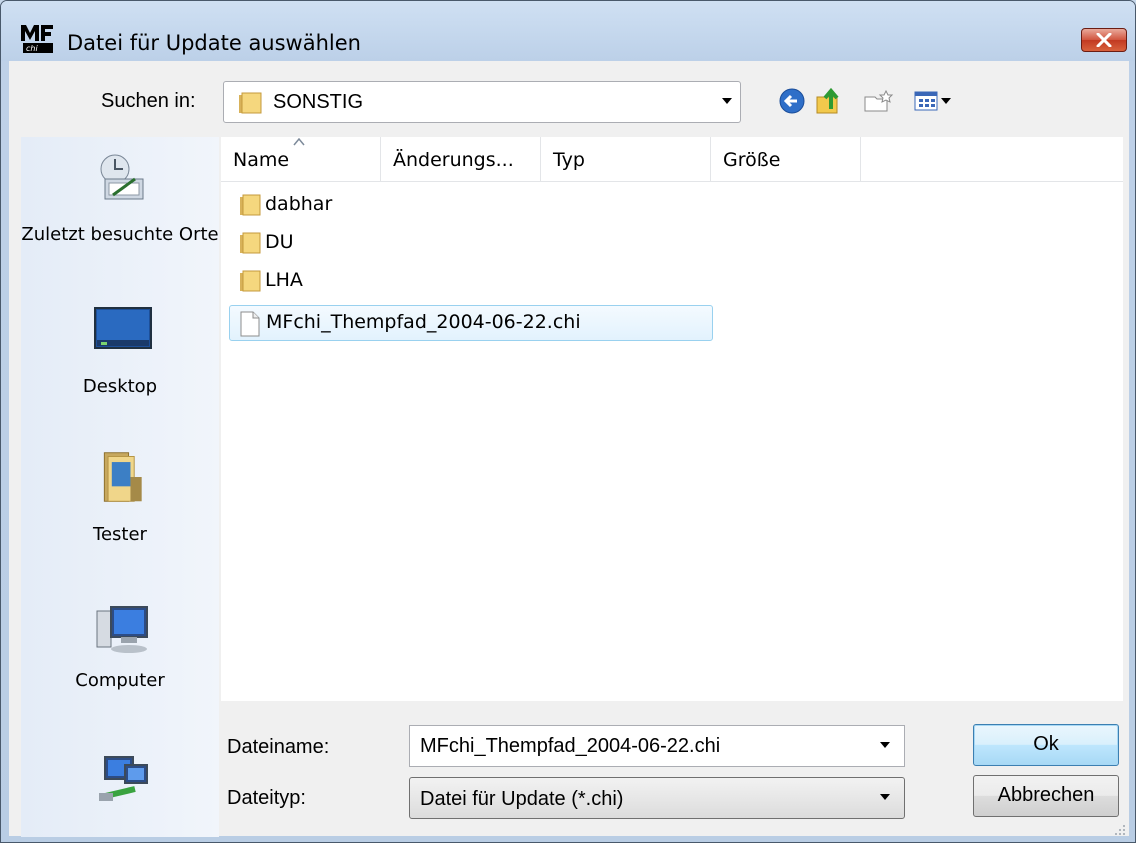 Image resolution: width=1136 pixels, height=843 pixels. Describe the element at coordinates (626, 159) in the screenshot. I see `column-type: Typ` at that location.